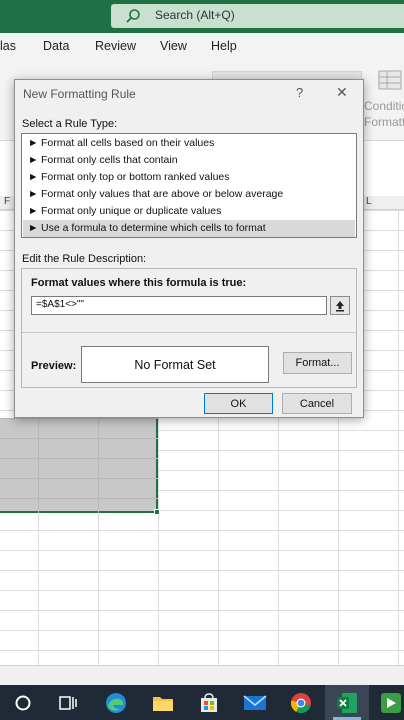 This screenshot has height=720, width=404. I want to click on selected-range-gridlines, so click(79, 465).